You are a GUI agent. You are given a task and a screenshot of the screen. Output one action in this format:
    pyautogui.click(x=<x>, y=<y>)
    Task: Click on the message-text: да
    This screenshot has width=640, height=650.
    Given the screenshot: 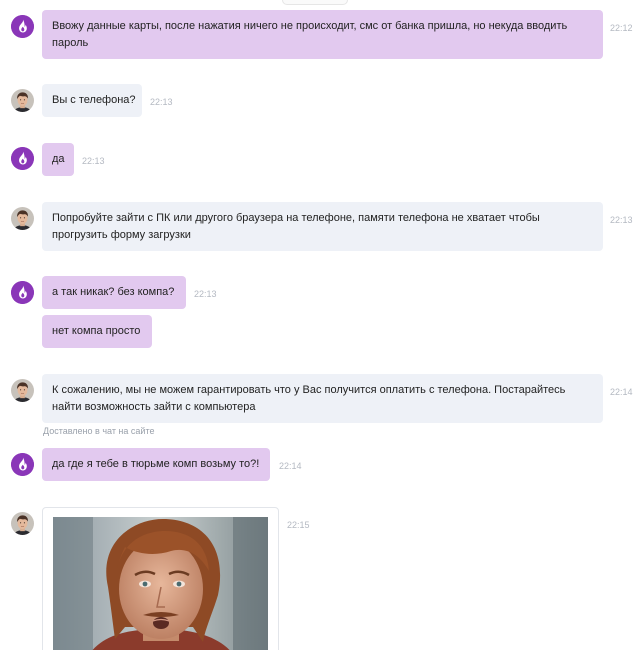 What is the action you would take?
    pyautogui.click(x=58, y=159)
    